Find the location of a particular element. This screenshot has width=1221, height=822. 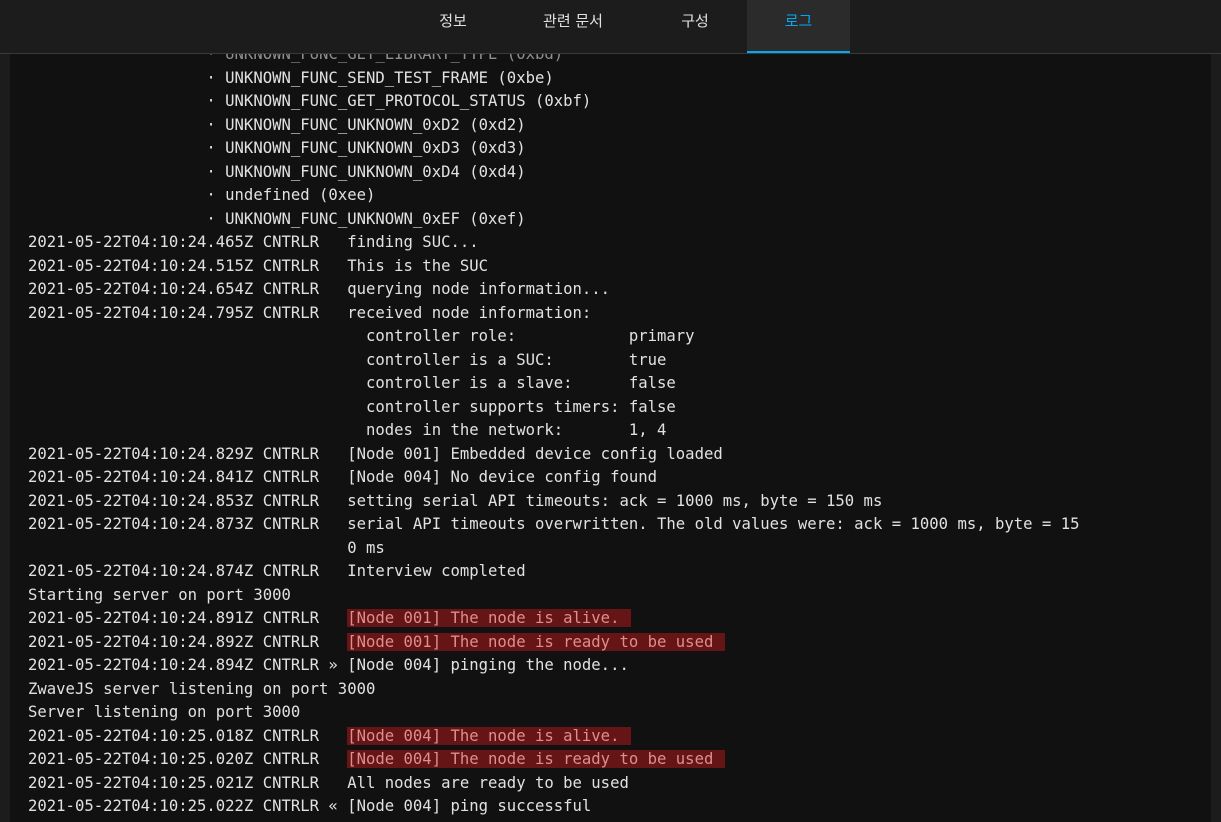

log-line-message: [Node 004] ping successful is located at coordinates (469, 806).